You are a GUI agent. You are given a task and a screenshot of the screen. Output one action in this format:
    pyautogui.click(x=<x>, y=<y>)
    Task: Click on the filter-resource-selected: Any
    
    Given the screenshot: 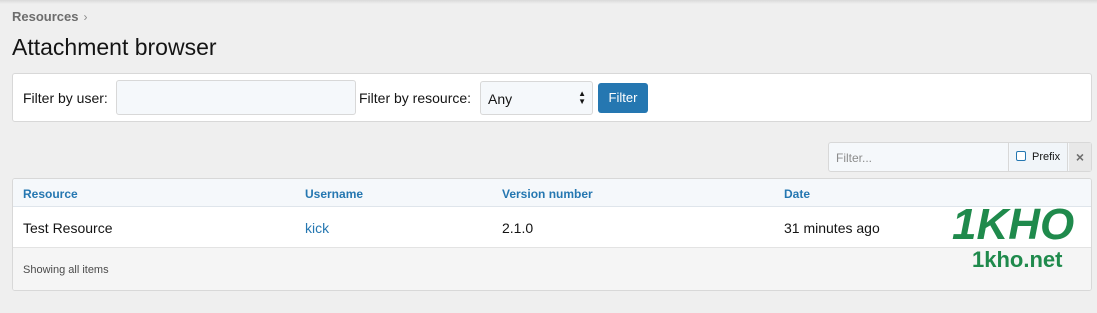 What is the action you would take?
    pyautogui.click(x=500, y=99)
    